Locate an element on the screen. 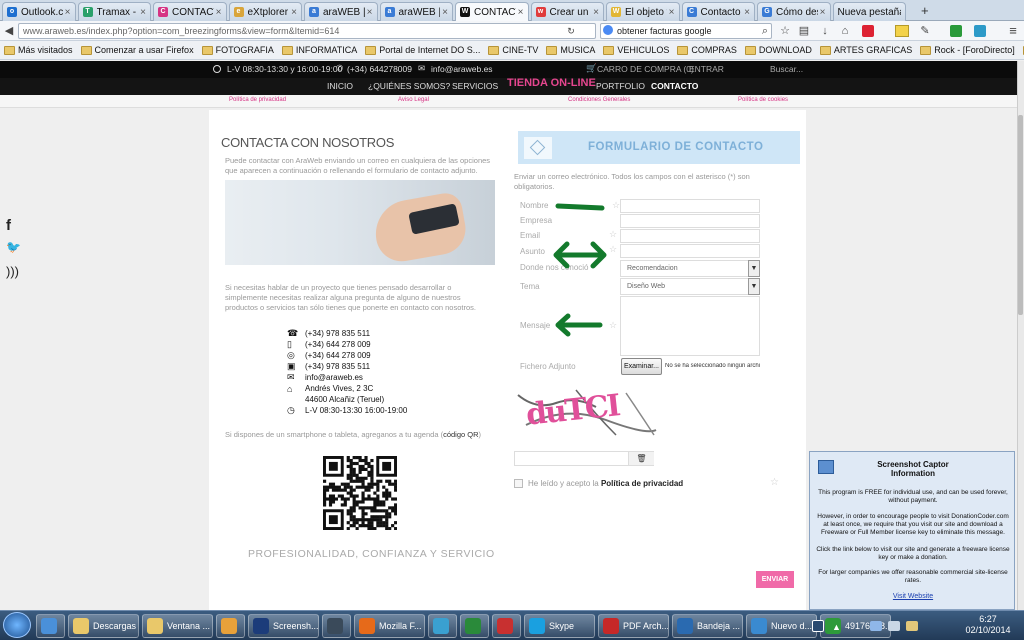 The height and width of the screenshot is (640, 1024). browser-tab: G Cómo descar...× is located at coordinates (794, 11).